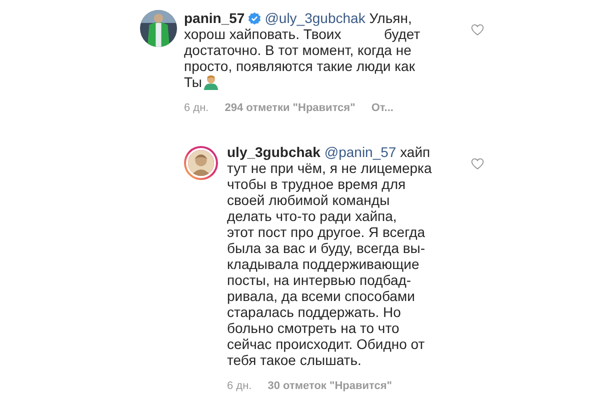 This screenshot has width=600, height=401. What do you see at coordinates (302, 58) in the screenshot?
I see `comment-text: хорош хайповать. Твоих будет достаточно. В тот момент, когда не просто, появляются такие люди как Ты` at bounding box center [302, 58].